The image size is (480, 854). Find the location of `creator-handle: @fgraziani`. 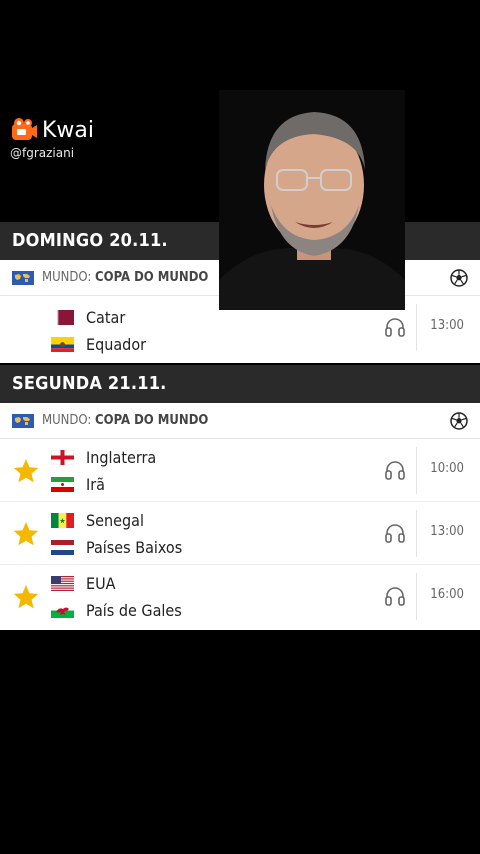

creator-handle: @fgraziani is located at coordinates (42, 153).